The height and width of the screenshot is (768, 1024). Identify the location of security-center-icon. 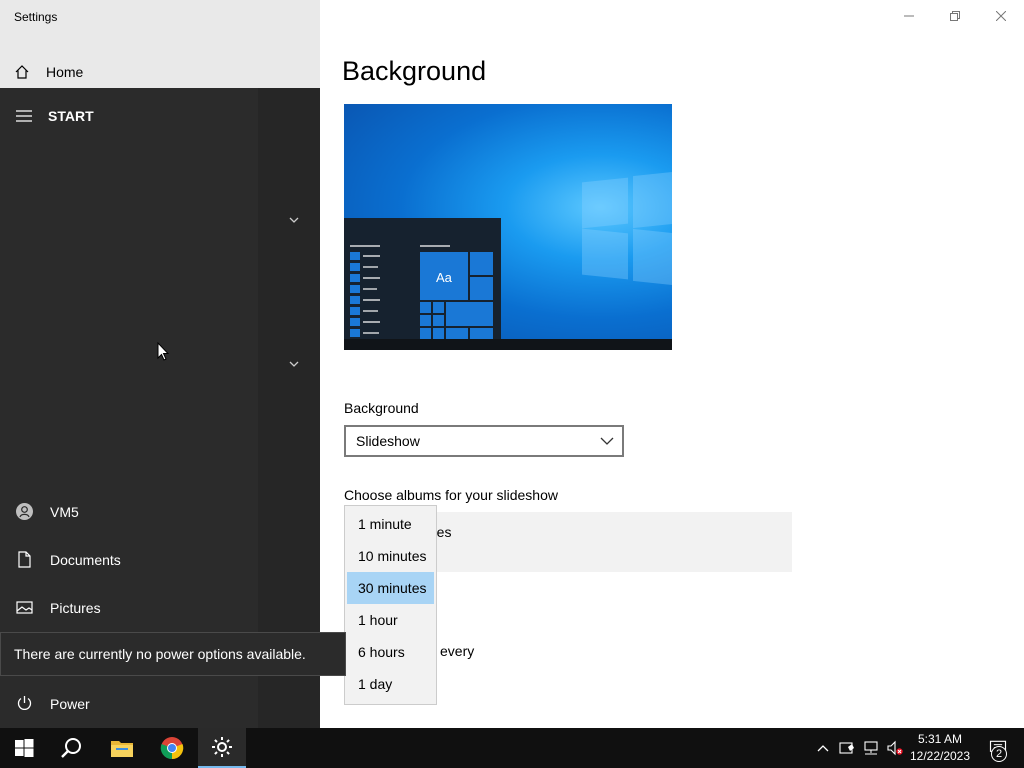
(846, 748).